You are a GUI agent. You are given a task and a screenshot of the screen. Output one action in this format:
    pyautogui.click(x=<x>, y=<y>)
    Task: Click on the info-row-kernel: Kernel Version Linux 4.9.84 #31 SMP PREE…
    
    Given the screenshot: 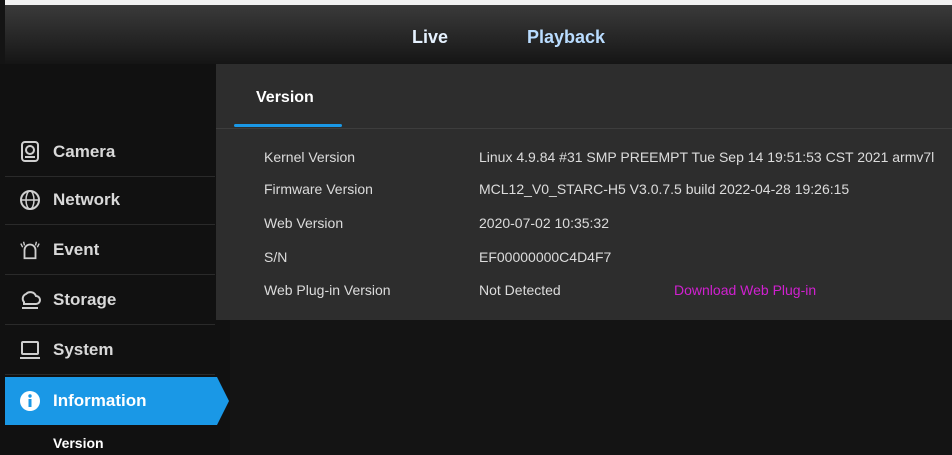 What is the action you would take?
    pyautogui.click(x=584, y=161)
    